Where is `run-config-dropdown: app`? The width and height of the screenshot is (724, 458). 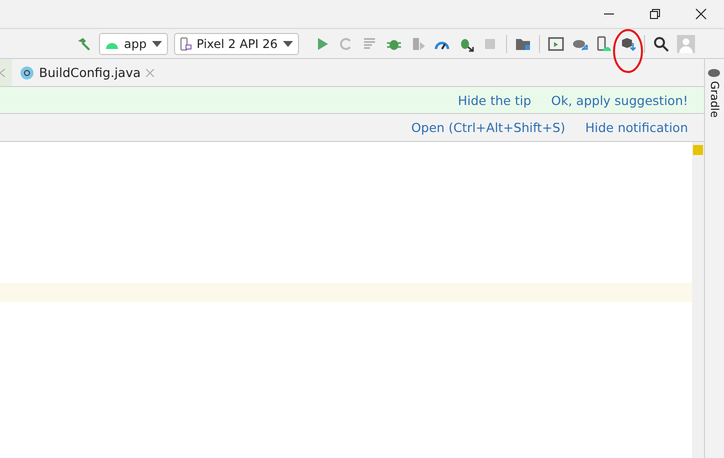 run-config-dropdown: app is located at coordinates (133, 43).